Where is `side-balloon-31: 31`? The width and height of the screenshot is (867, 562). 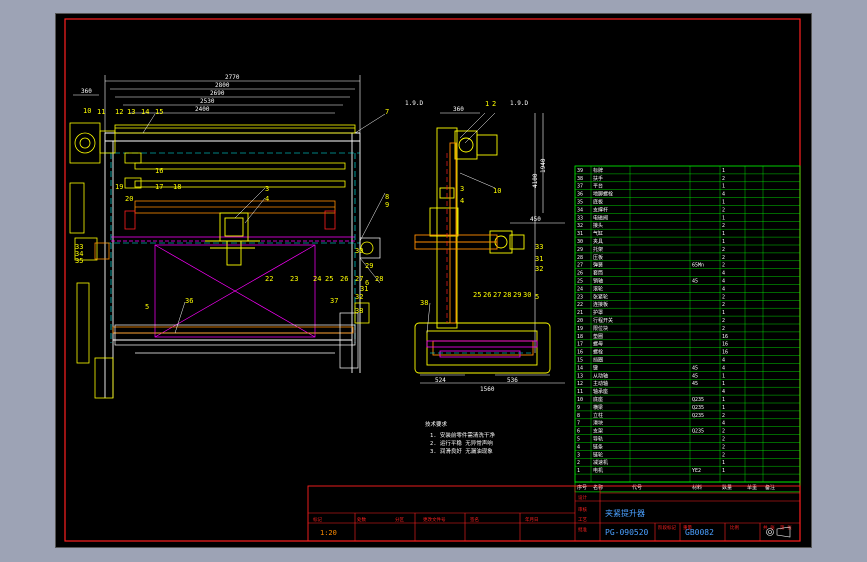 side-balloon-31: 31 is located at coordinates (539, 259).